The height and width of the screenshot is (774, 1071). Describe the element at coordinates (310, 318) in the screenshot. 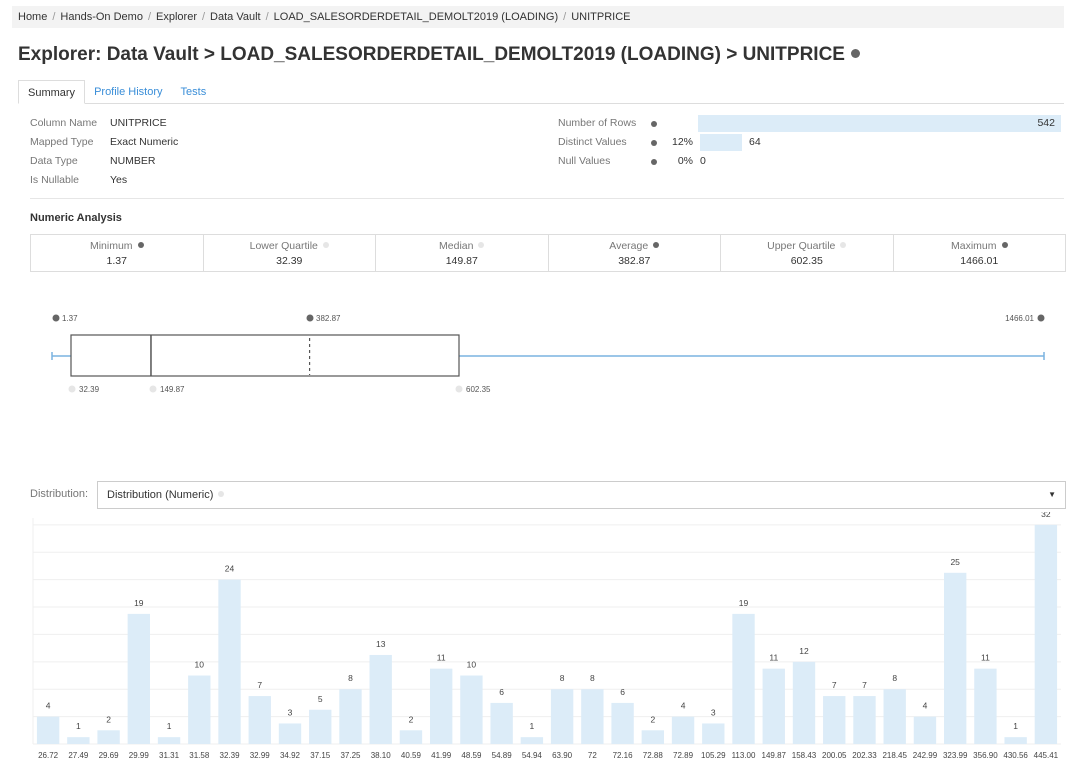

I see `mean-marker-icon` at that location.